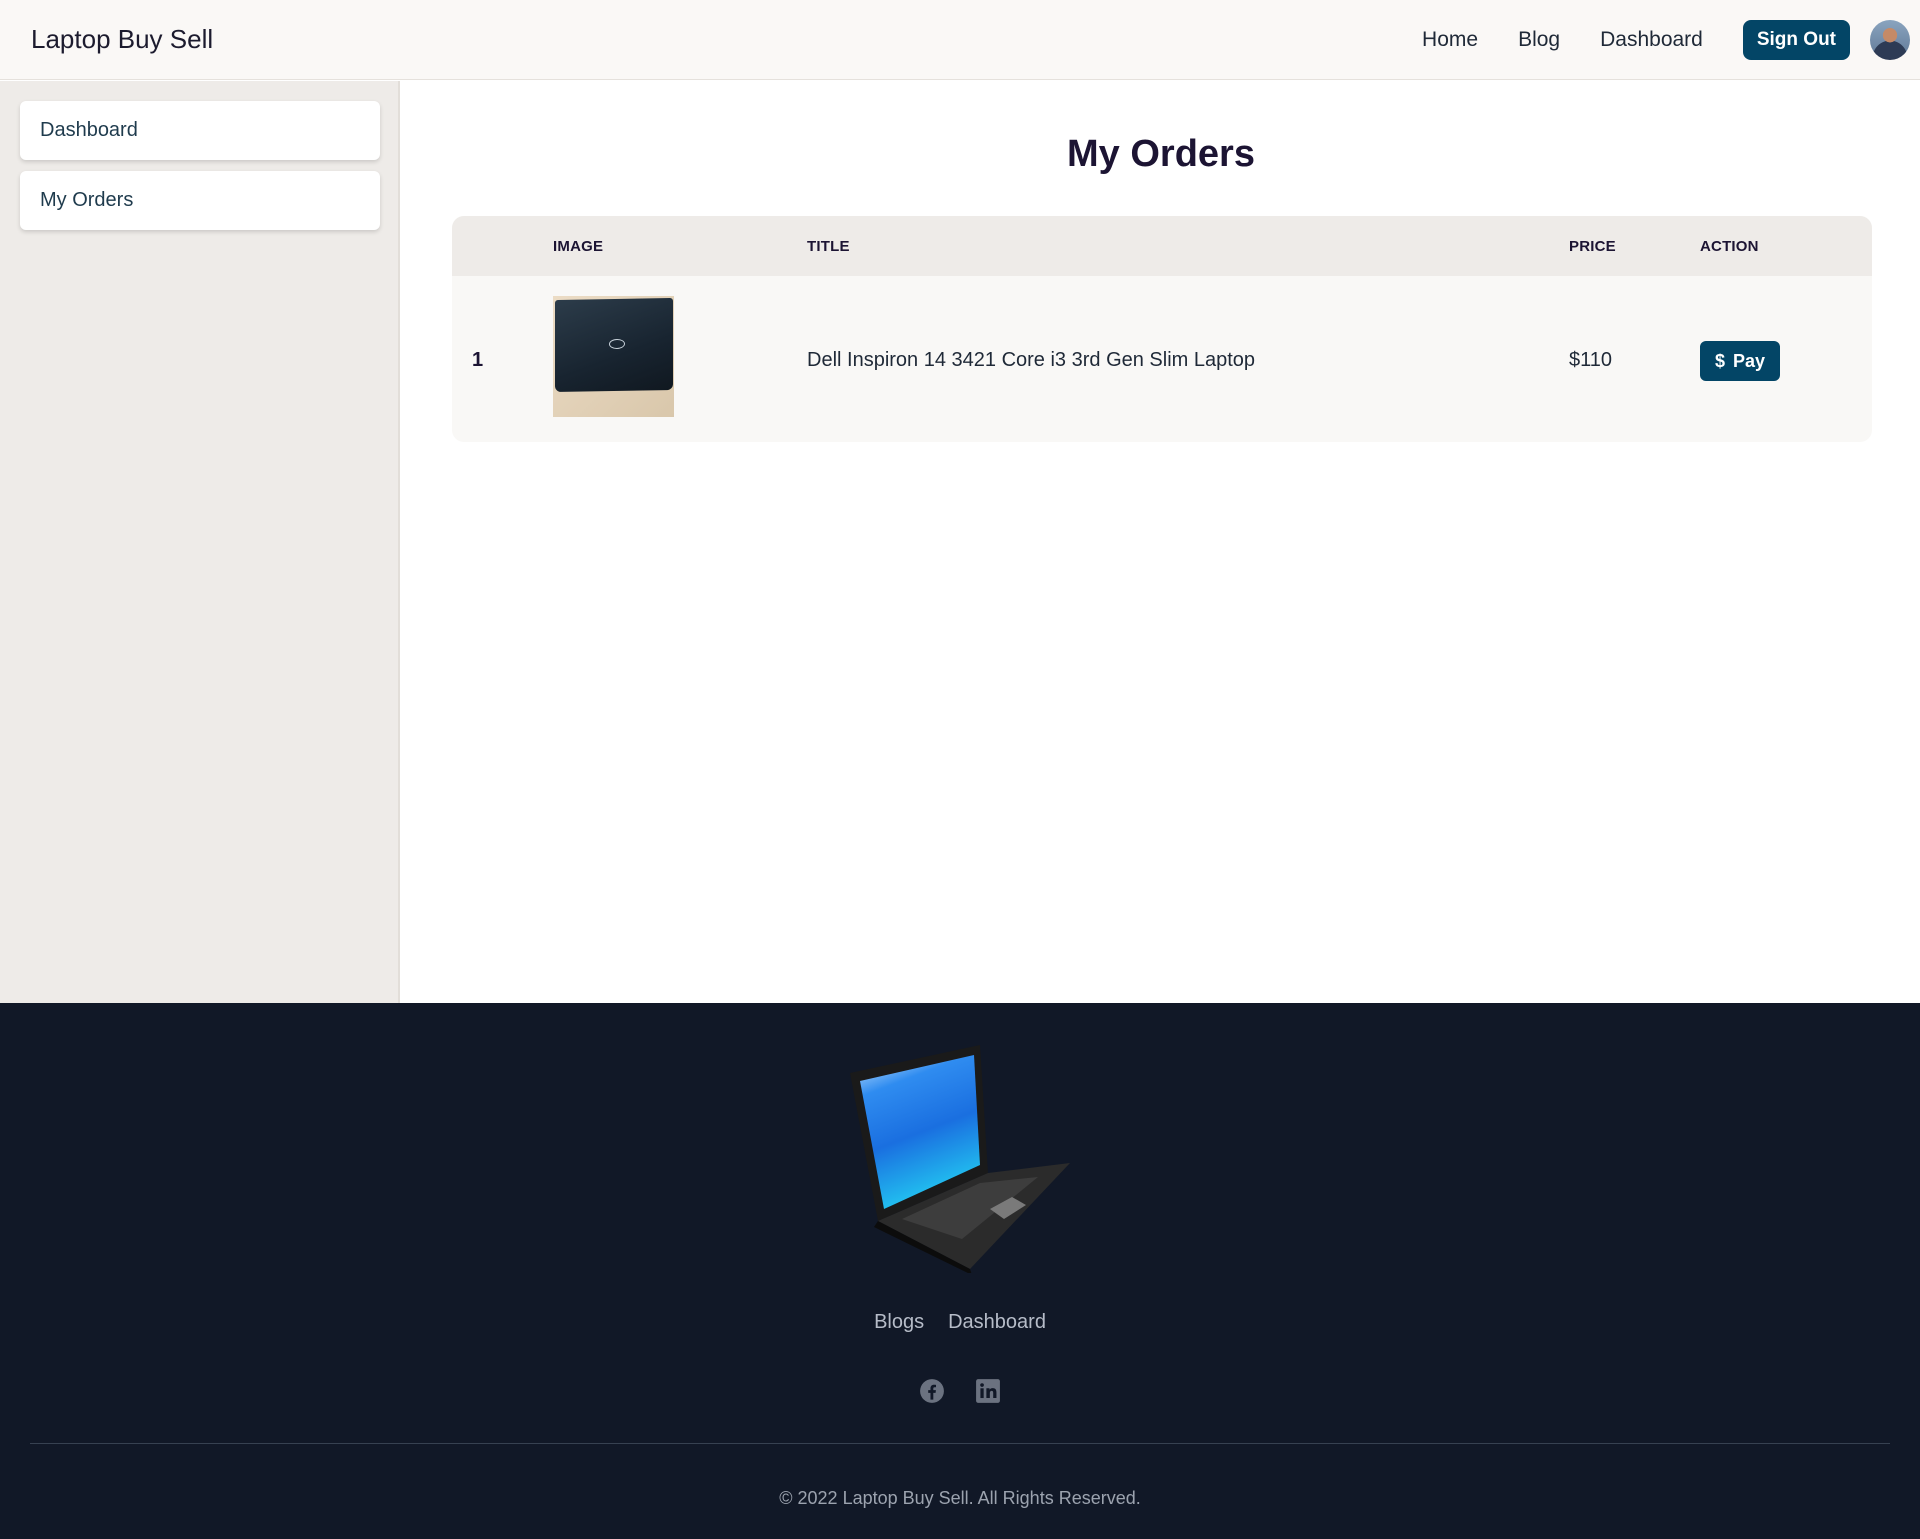 This screenshot has width=1920, height=1539. I want to click on sign-out-button: Sign Out, so click(1796, 40).